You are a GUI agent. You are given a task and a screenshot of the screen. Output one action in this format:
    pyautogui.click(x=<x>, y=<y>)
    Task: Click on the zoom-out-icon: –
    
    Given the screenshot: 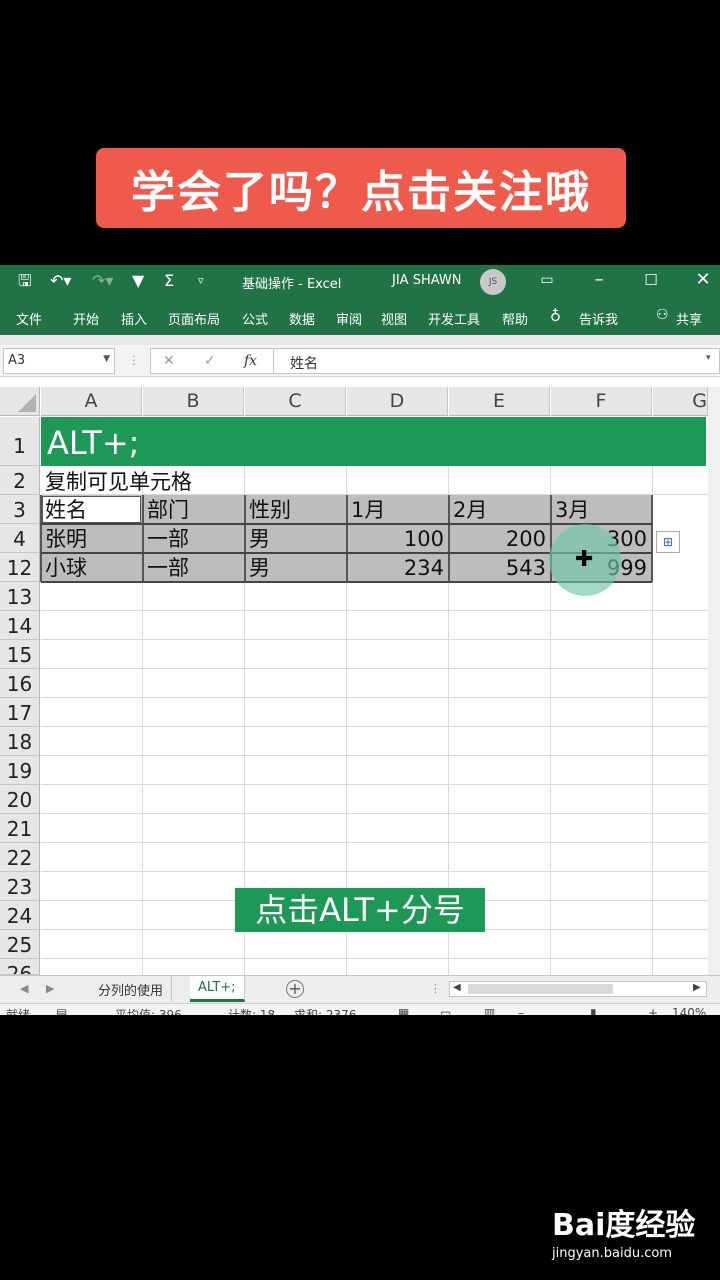 What is the action you would take?
    pyautogui.click(x=521, y=1010)
    